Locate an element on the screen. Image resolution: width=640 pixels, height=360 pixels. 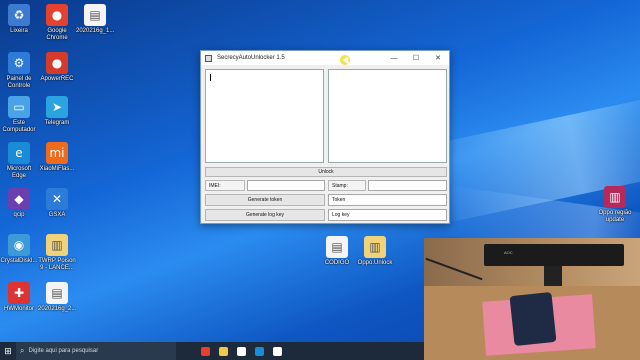
desktop-shortcut: ▤ CODIGO is located at coordinates (337, 251).